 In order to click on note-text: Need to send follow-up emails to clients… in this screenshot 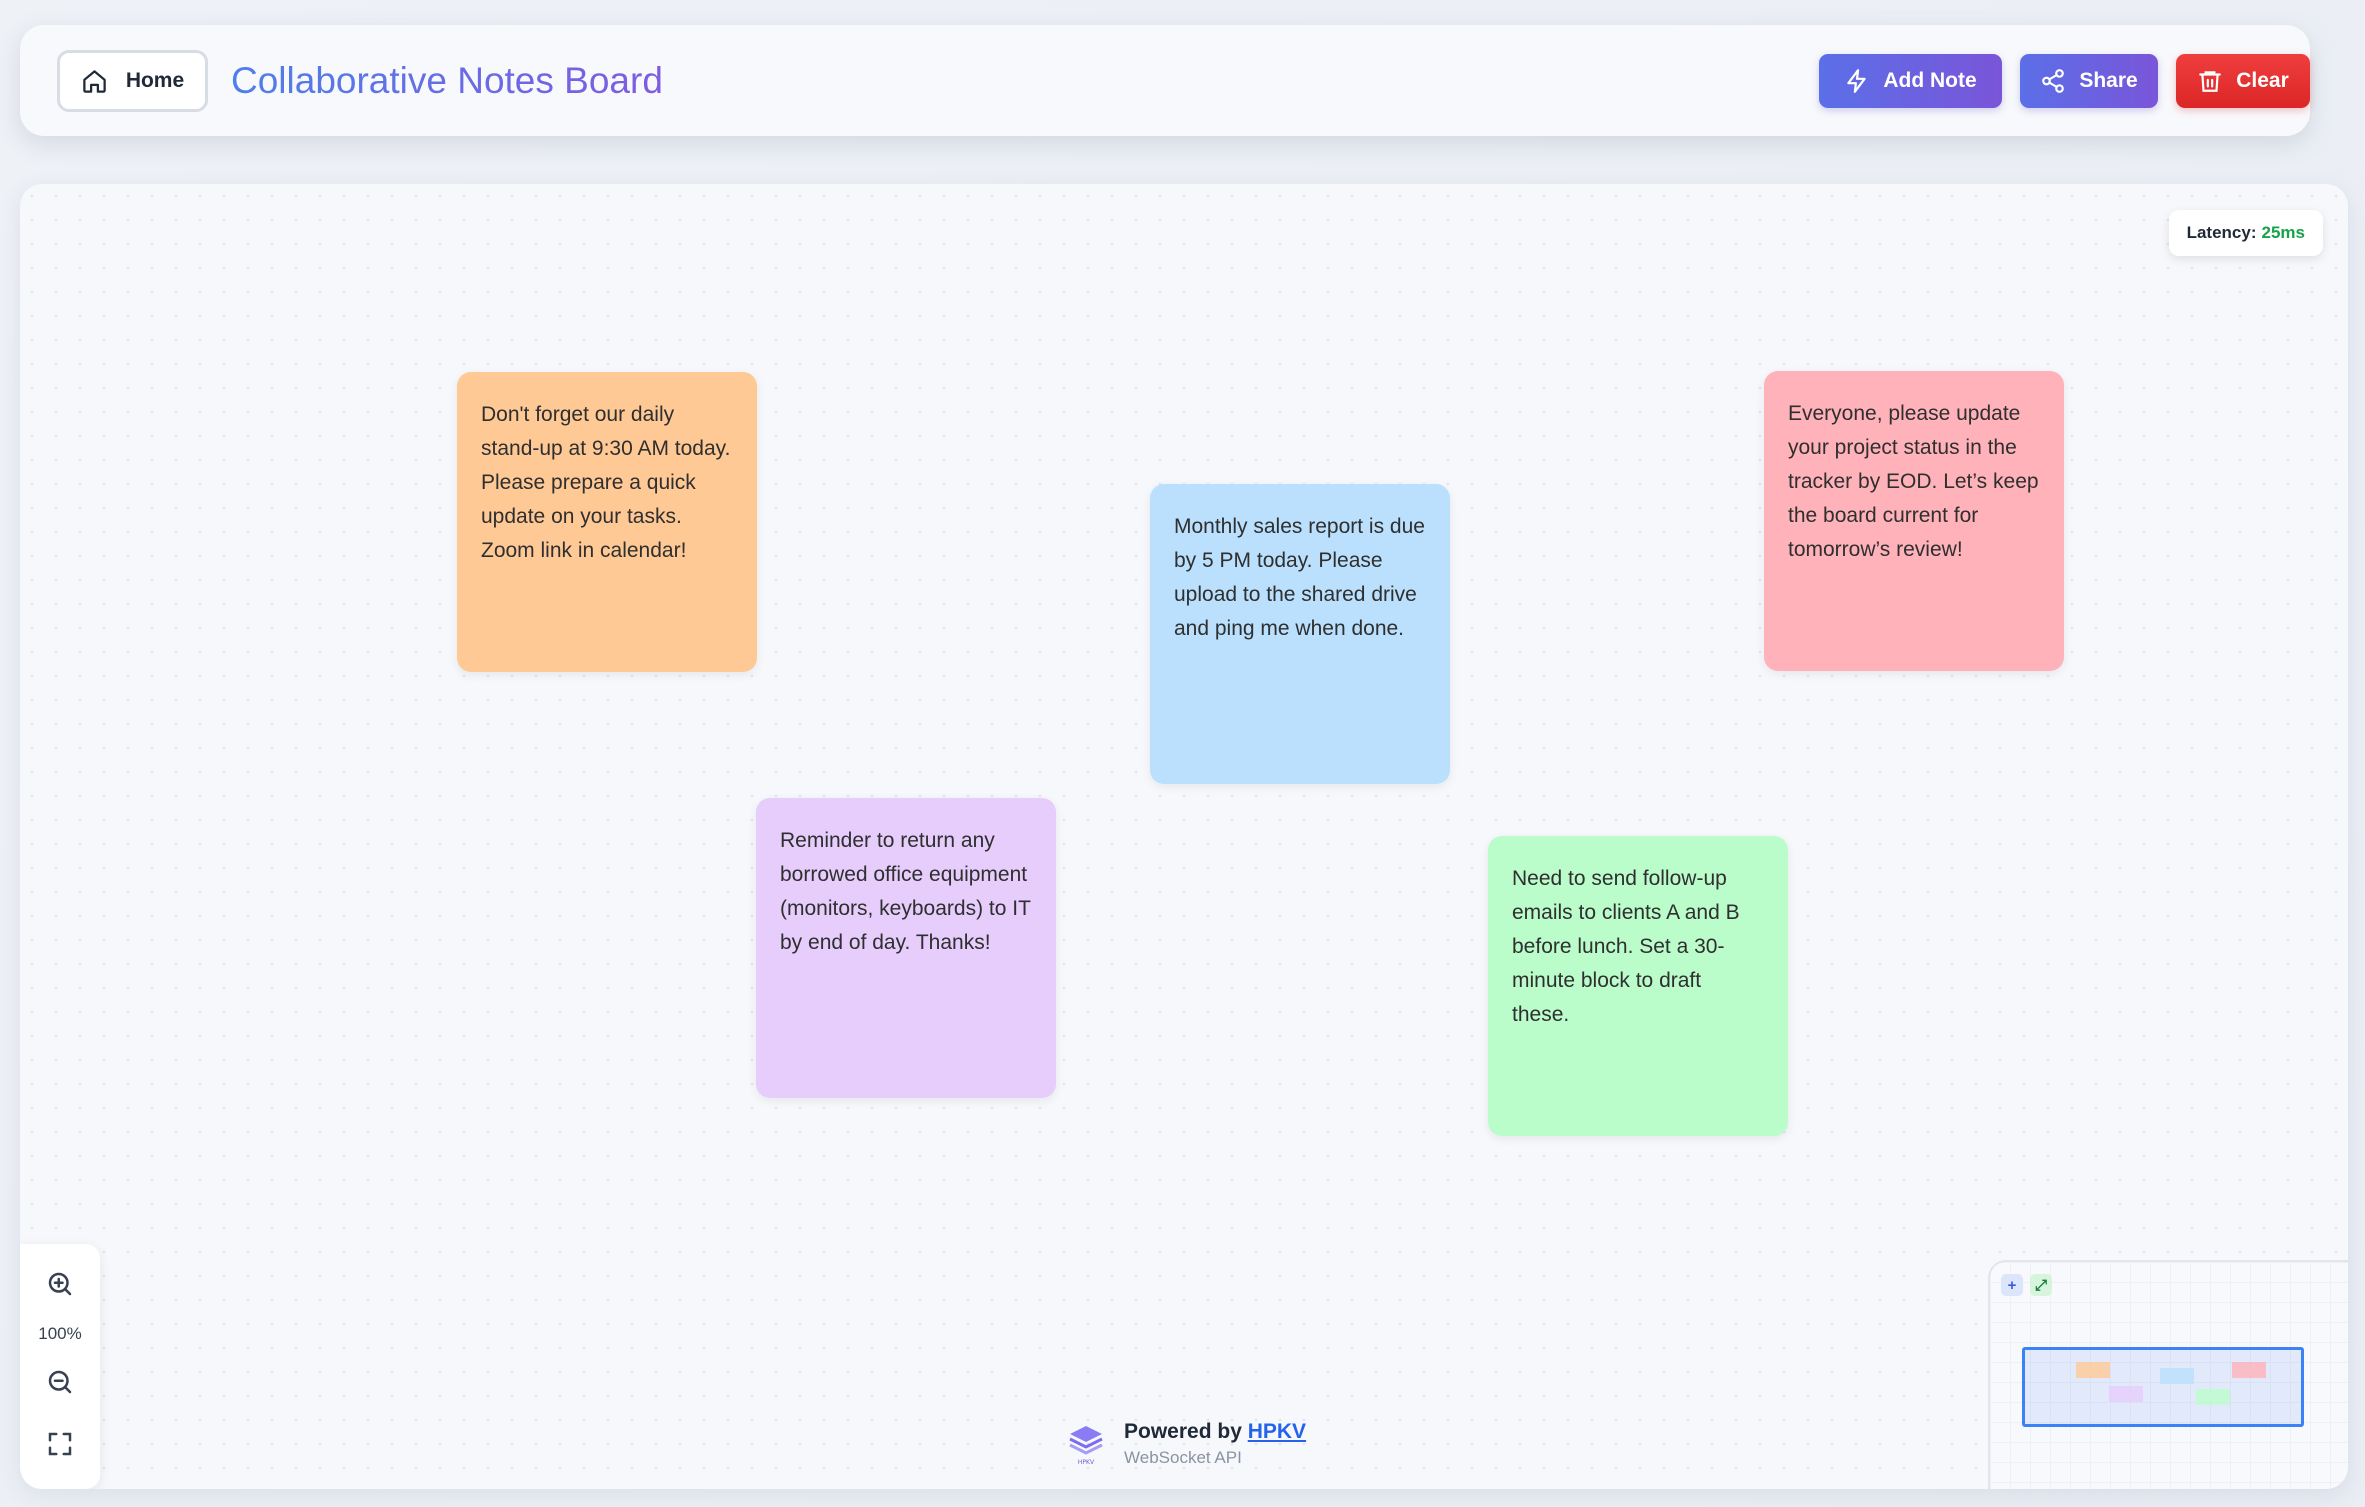, I will do `click(1626, 946)`.